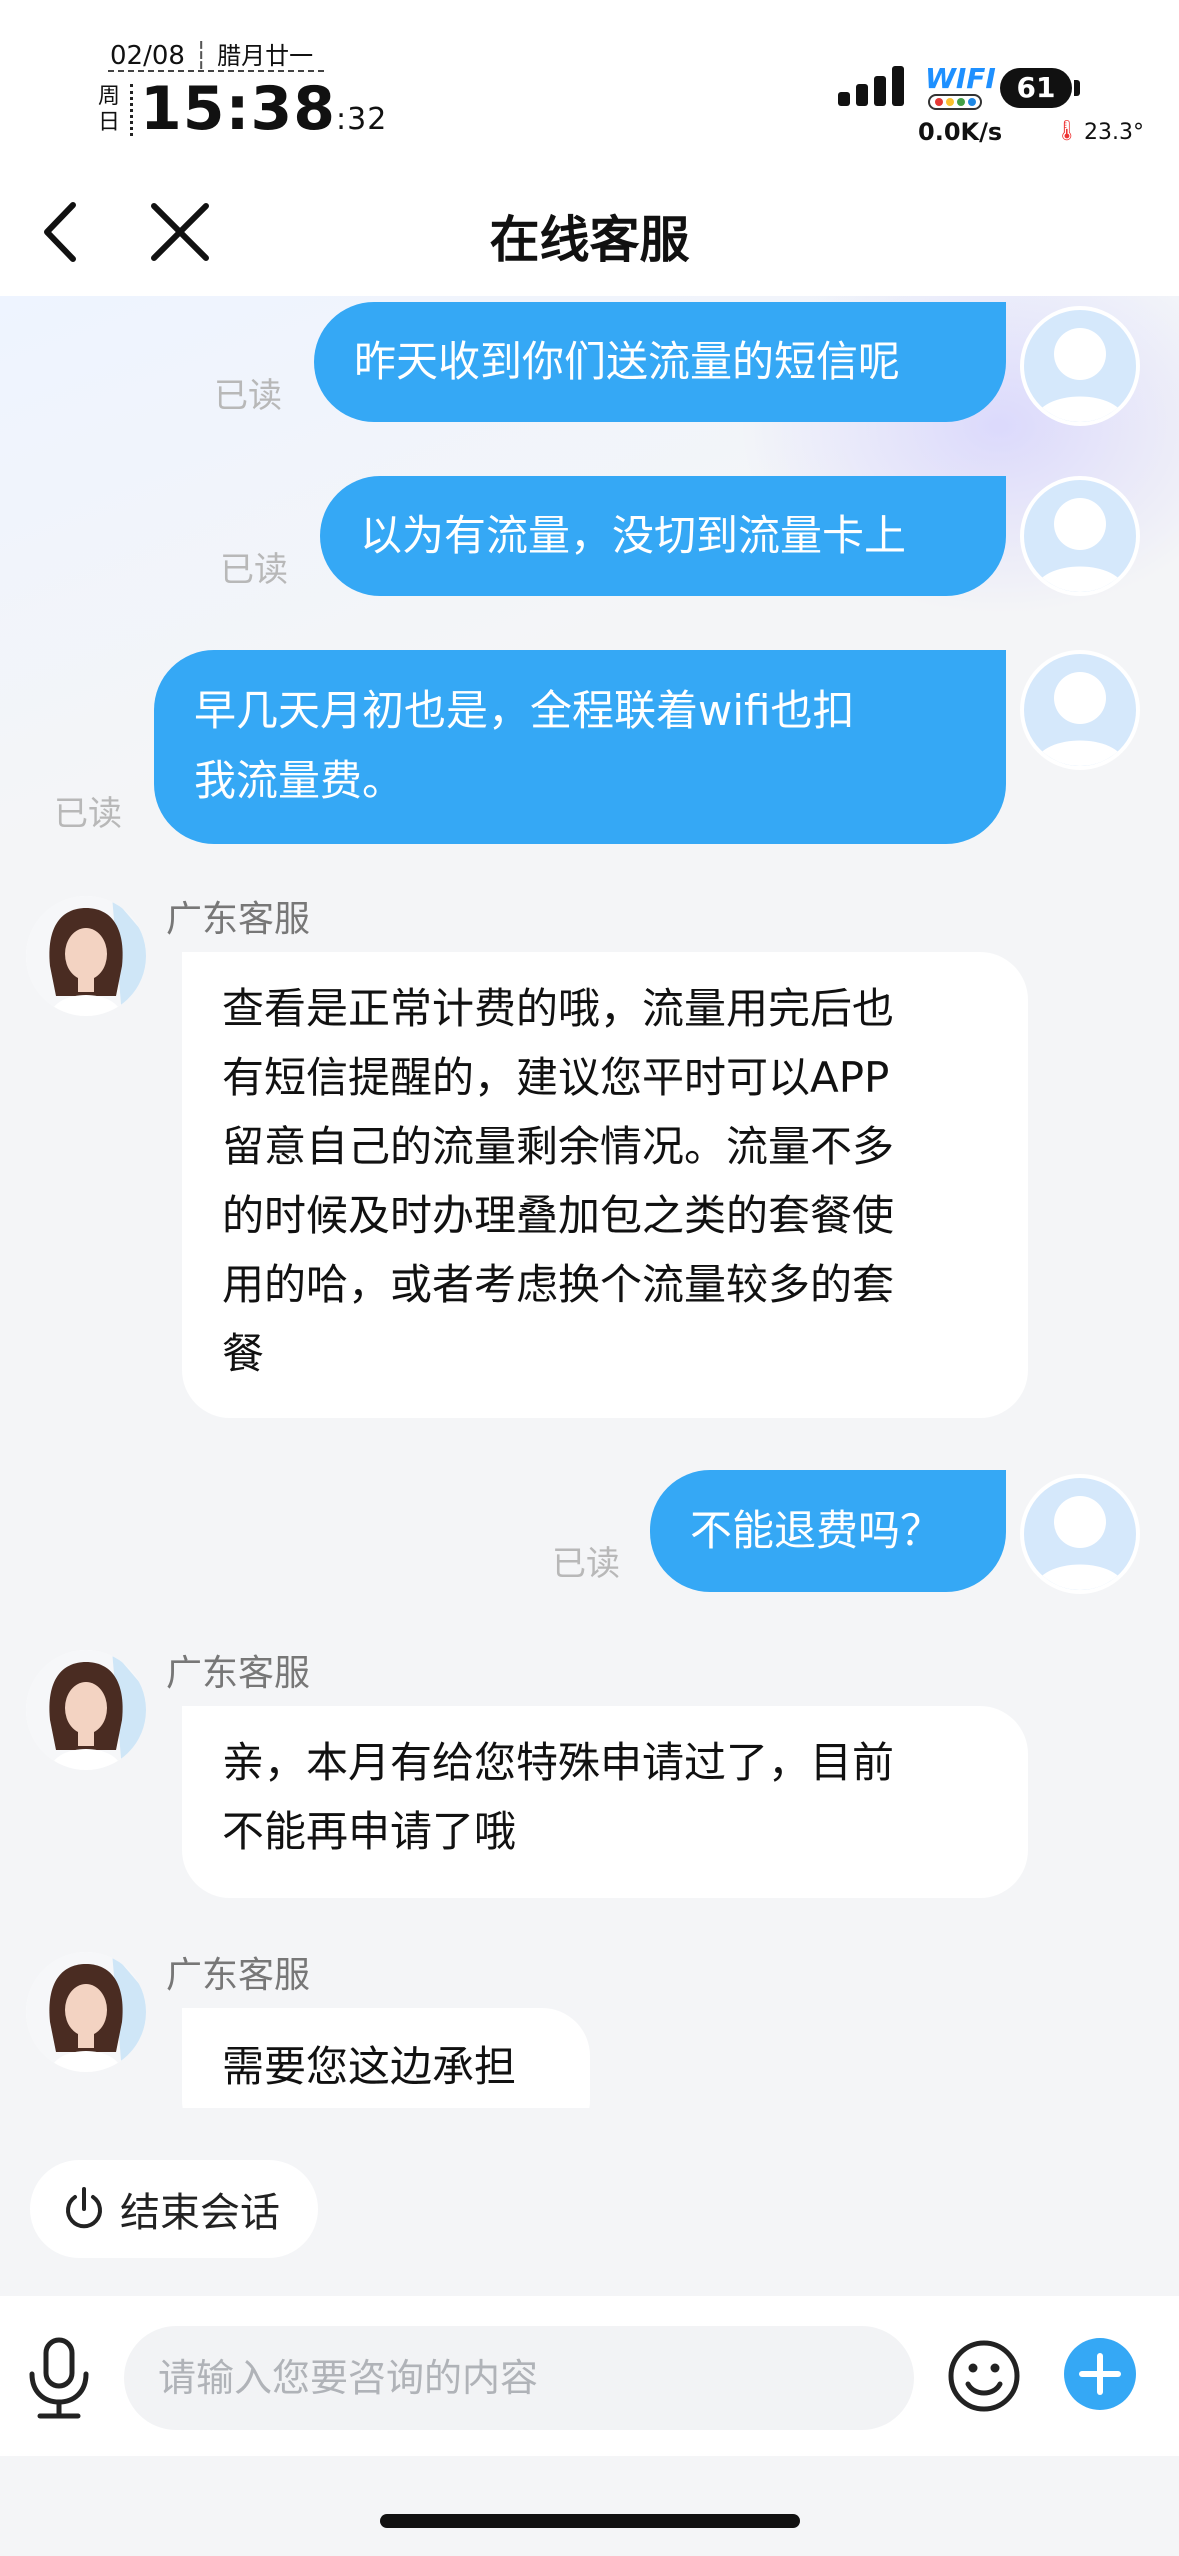 This screenshot has height=2556, width=1179. What do you see at coordinates (816, 1530) in the screenshot?
I see `message-text: 不能退费吗？` at bounding box center [816, 1530].